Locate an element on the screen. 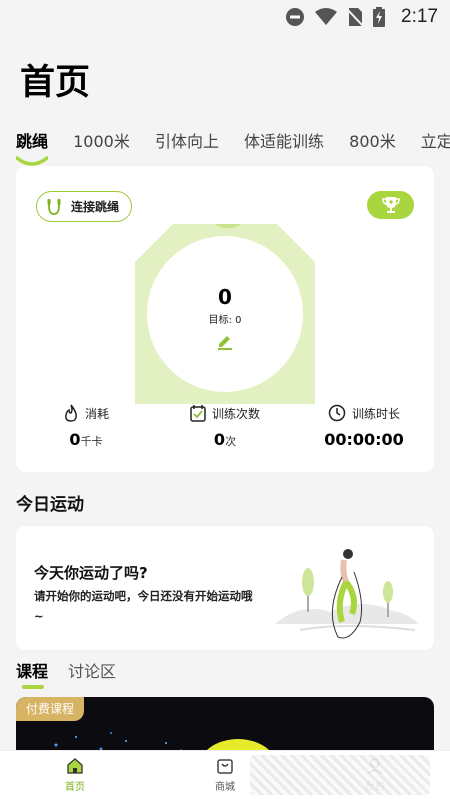 This screenshot has width=450, height=799. shop-icon is located at coordinates (225, 766).